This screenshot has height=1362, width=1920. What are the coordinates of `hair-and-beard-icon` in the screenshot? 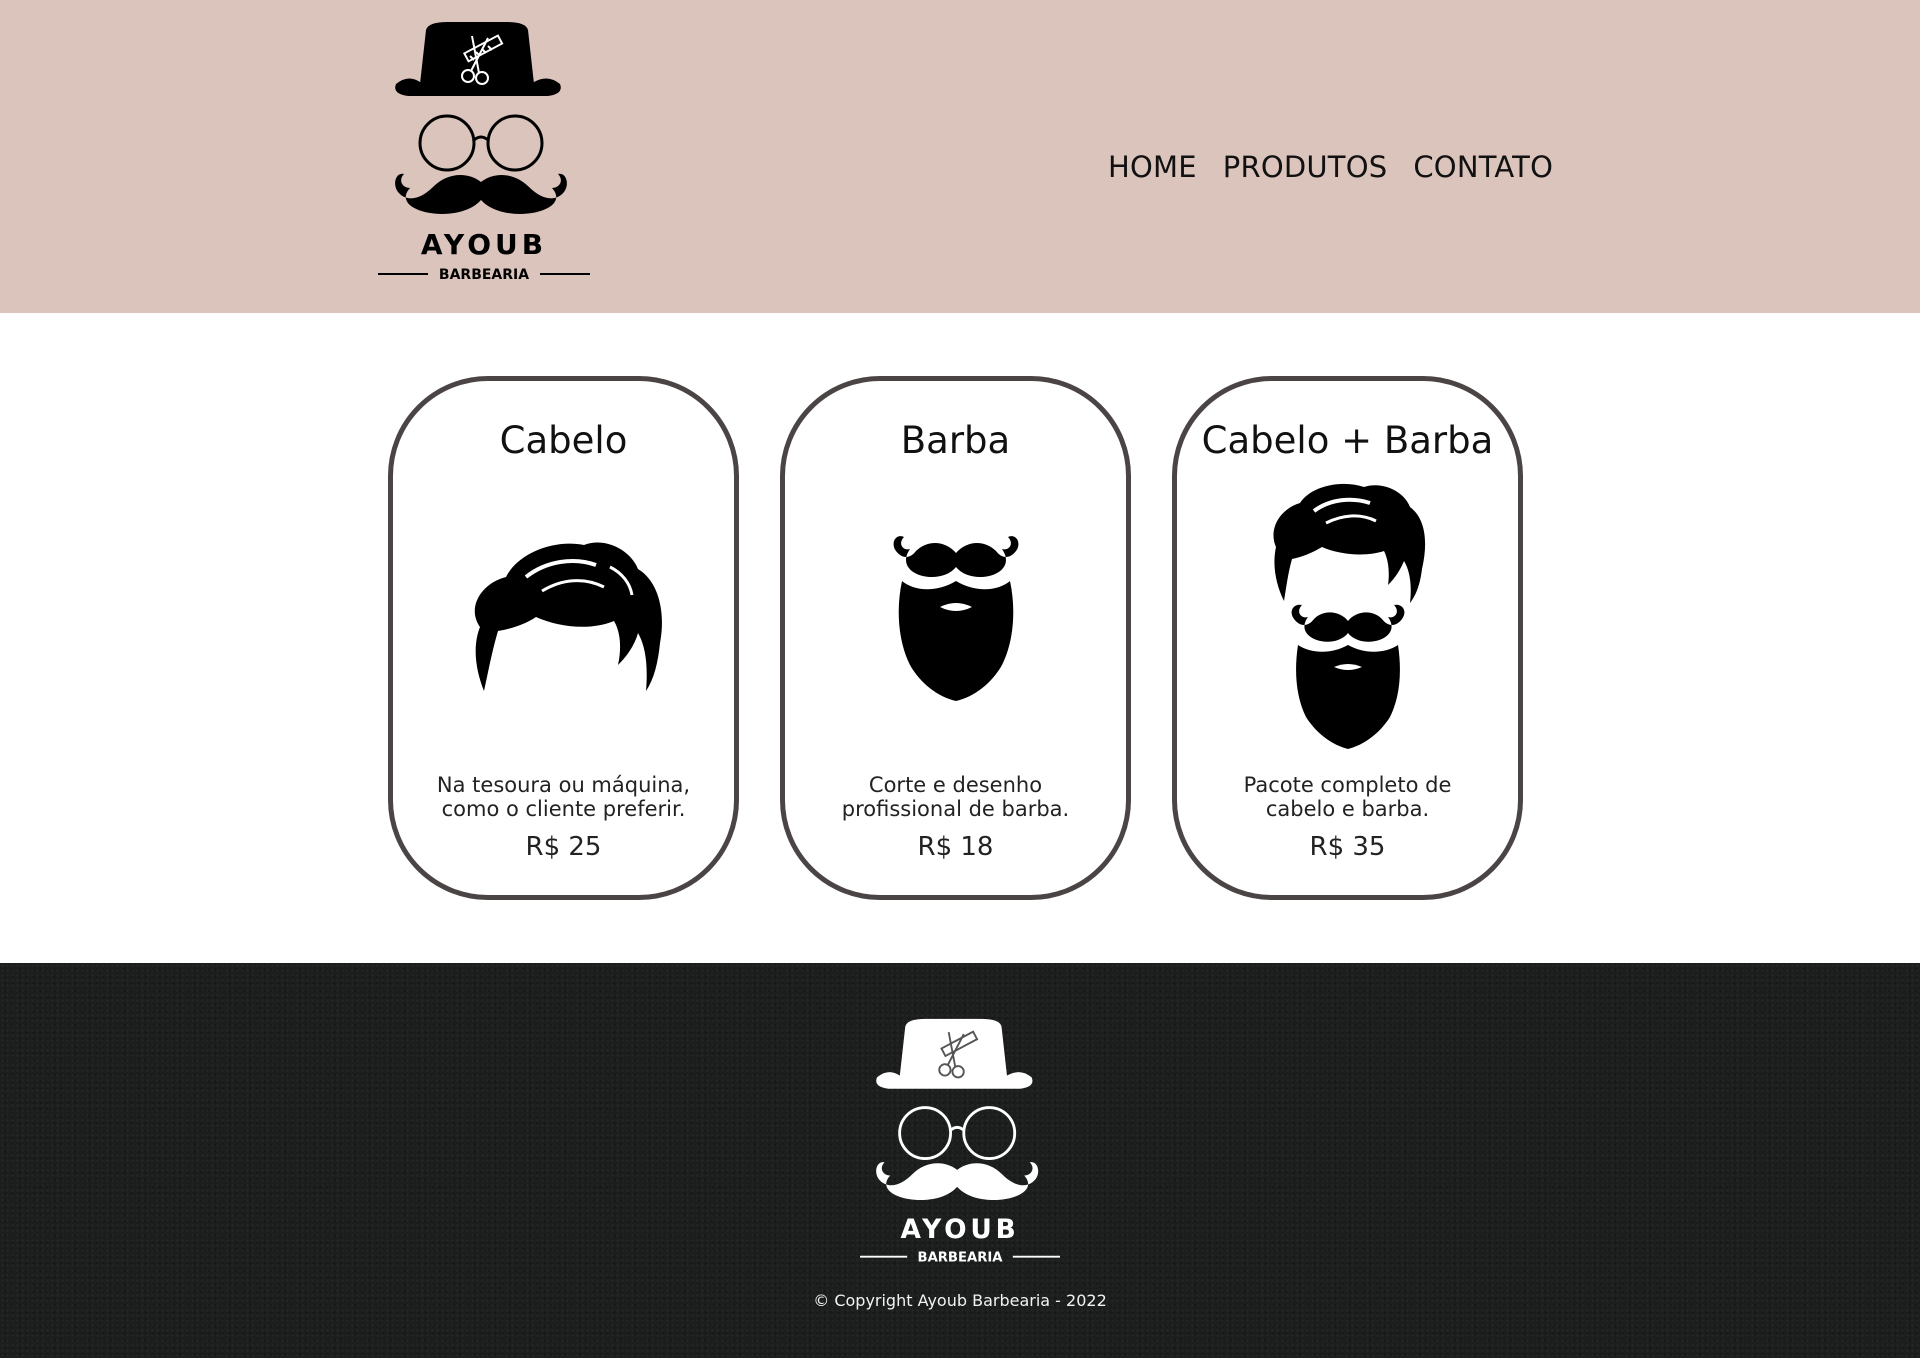 It's located at (1348, 616).